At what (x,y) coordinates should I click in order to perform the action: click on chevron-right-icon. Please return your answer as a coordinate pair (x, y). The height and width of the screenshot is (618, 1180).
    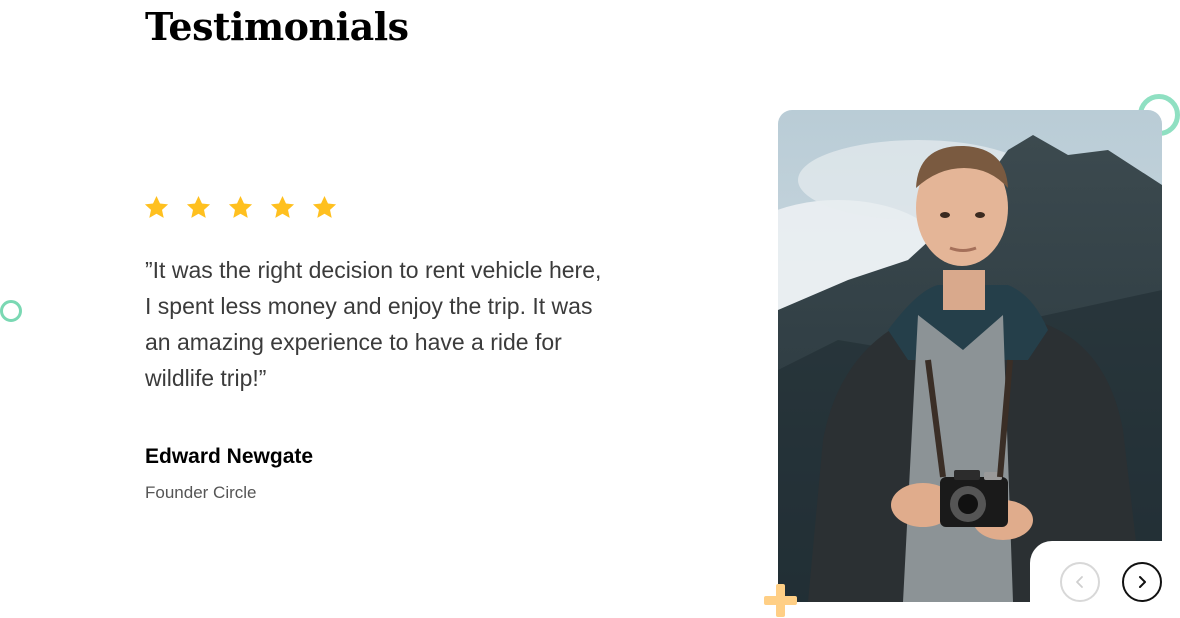
    Looking at the image, I should click on (1142, 582).